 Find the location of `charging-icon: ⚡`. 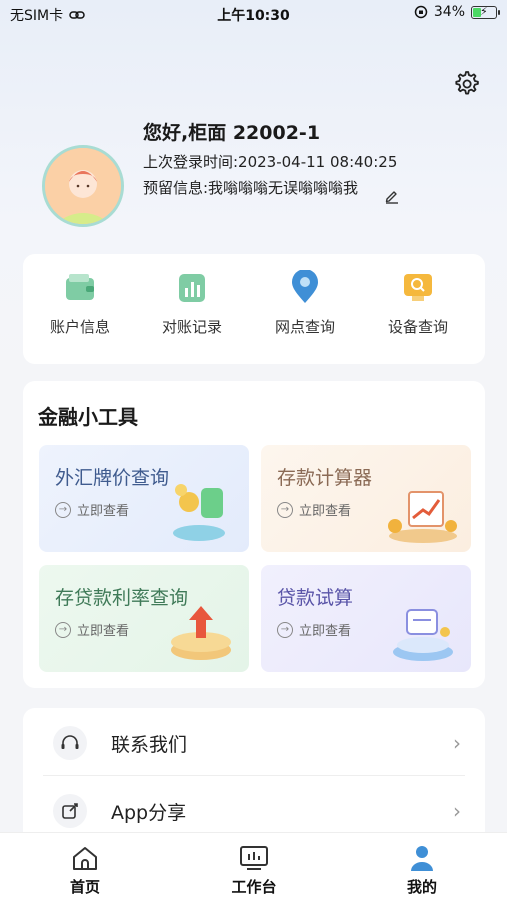

charging-icon: ⚡ is located at coordinates (484, 11).